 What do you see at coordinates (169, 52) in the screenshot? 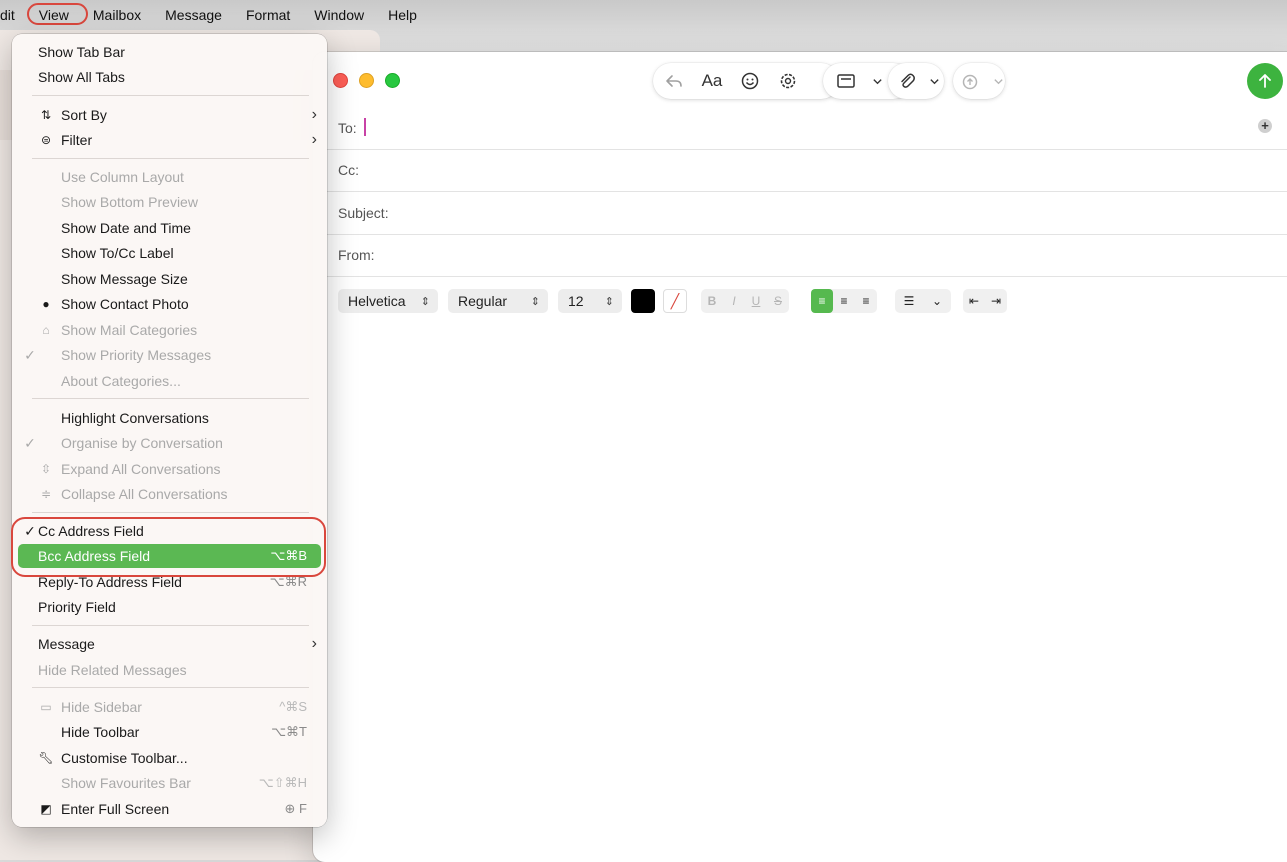
I see `menu-item-show-tab-bar: Show Tab Bar` at bounding box center [169, 52].